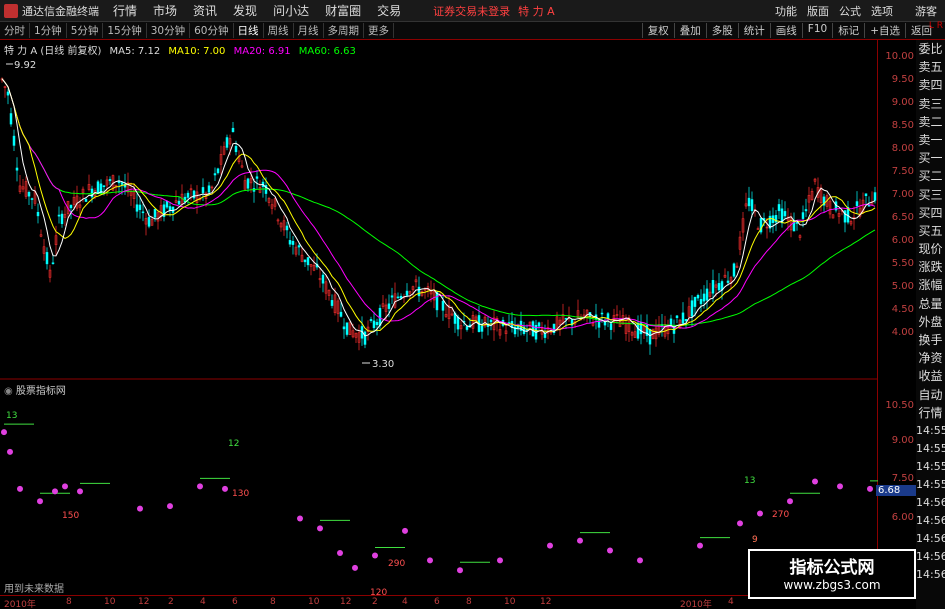  Describe the element at coordinates (389, 10) in the screenshot. I see `menu-trade: 交易` at that location.